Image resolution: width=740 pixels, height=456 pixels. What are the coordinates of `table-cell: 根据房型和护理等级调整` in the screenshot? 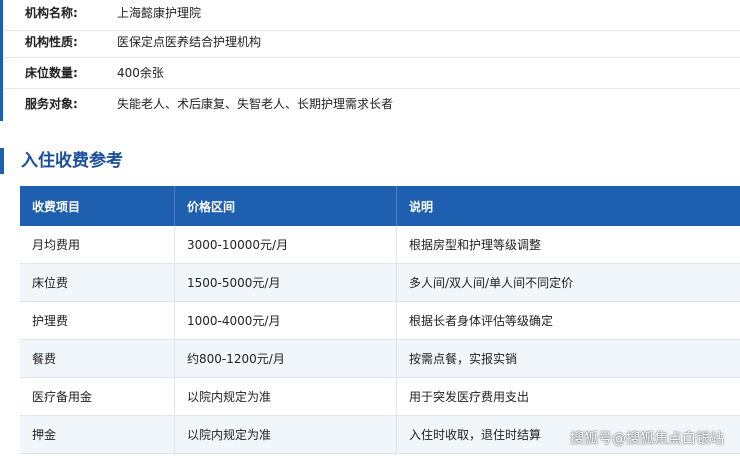 It's located at (568, 245).